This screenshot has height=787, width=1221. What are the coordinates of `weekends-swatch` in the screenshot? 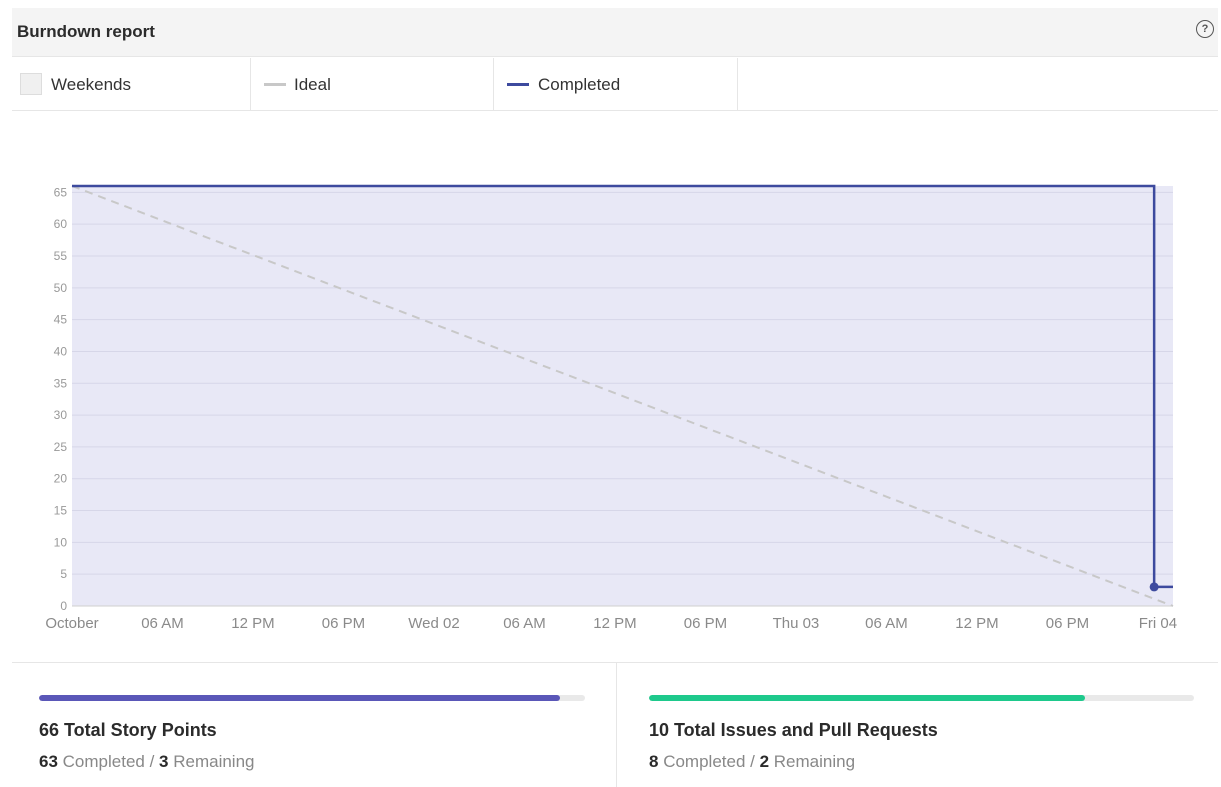 It's located at (31, 84).